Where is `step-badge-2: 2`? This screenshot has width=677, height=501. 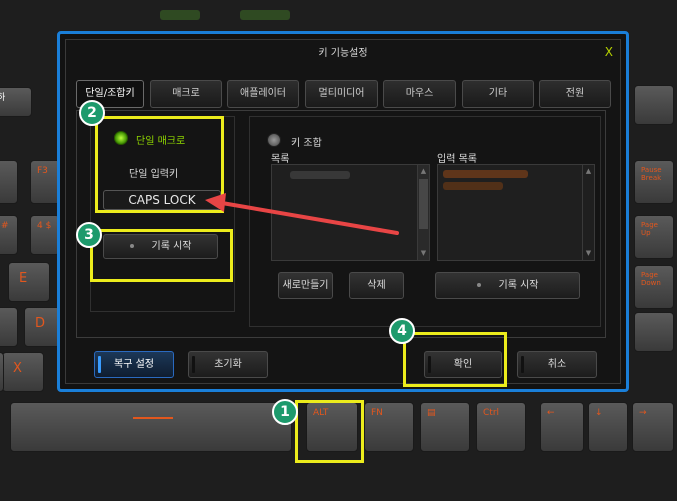 step-badge-2: 2 is located at coordinates (92, 113).